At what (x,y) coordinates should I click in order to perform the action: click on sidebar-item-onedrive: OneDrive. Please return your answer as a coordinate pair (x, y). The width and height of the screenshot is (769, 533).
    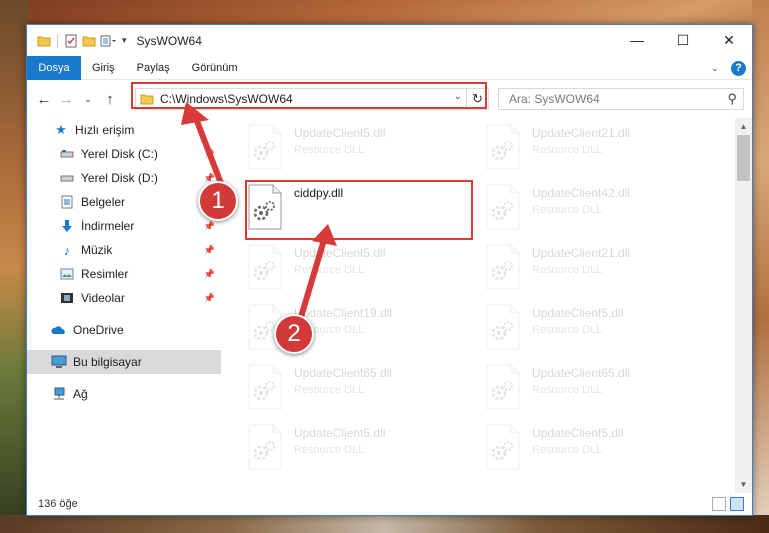
    Looking at the image, I should click on (124, 330).